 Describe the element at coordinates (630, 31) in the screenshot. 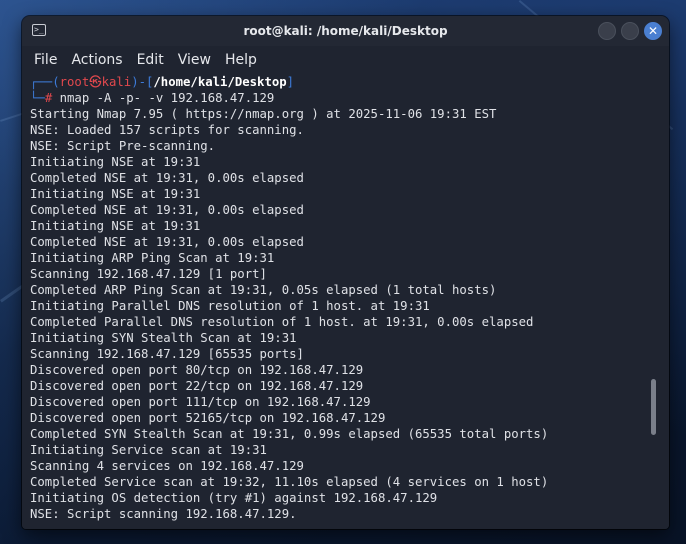

I see `maximize-button` at that location.